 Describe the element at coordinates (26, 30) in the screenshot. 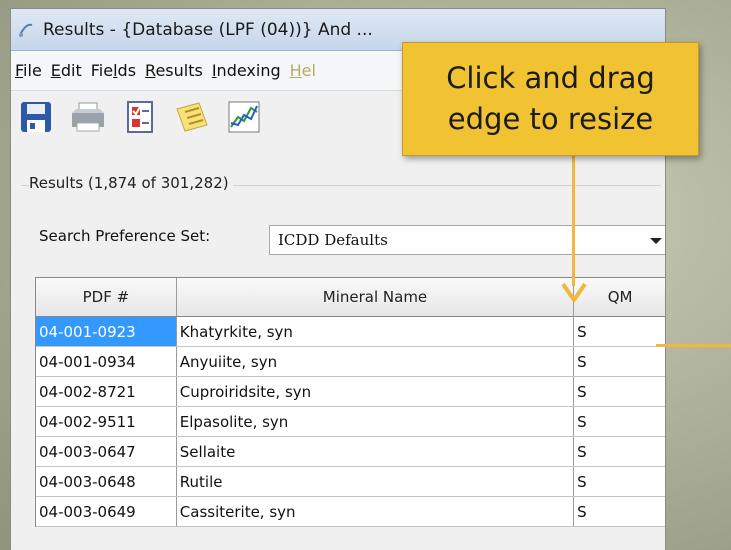

I see `app-icon` at that location.